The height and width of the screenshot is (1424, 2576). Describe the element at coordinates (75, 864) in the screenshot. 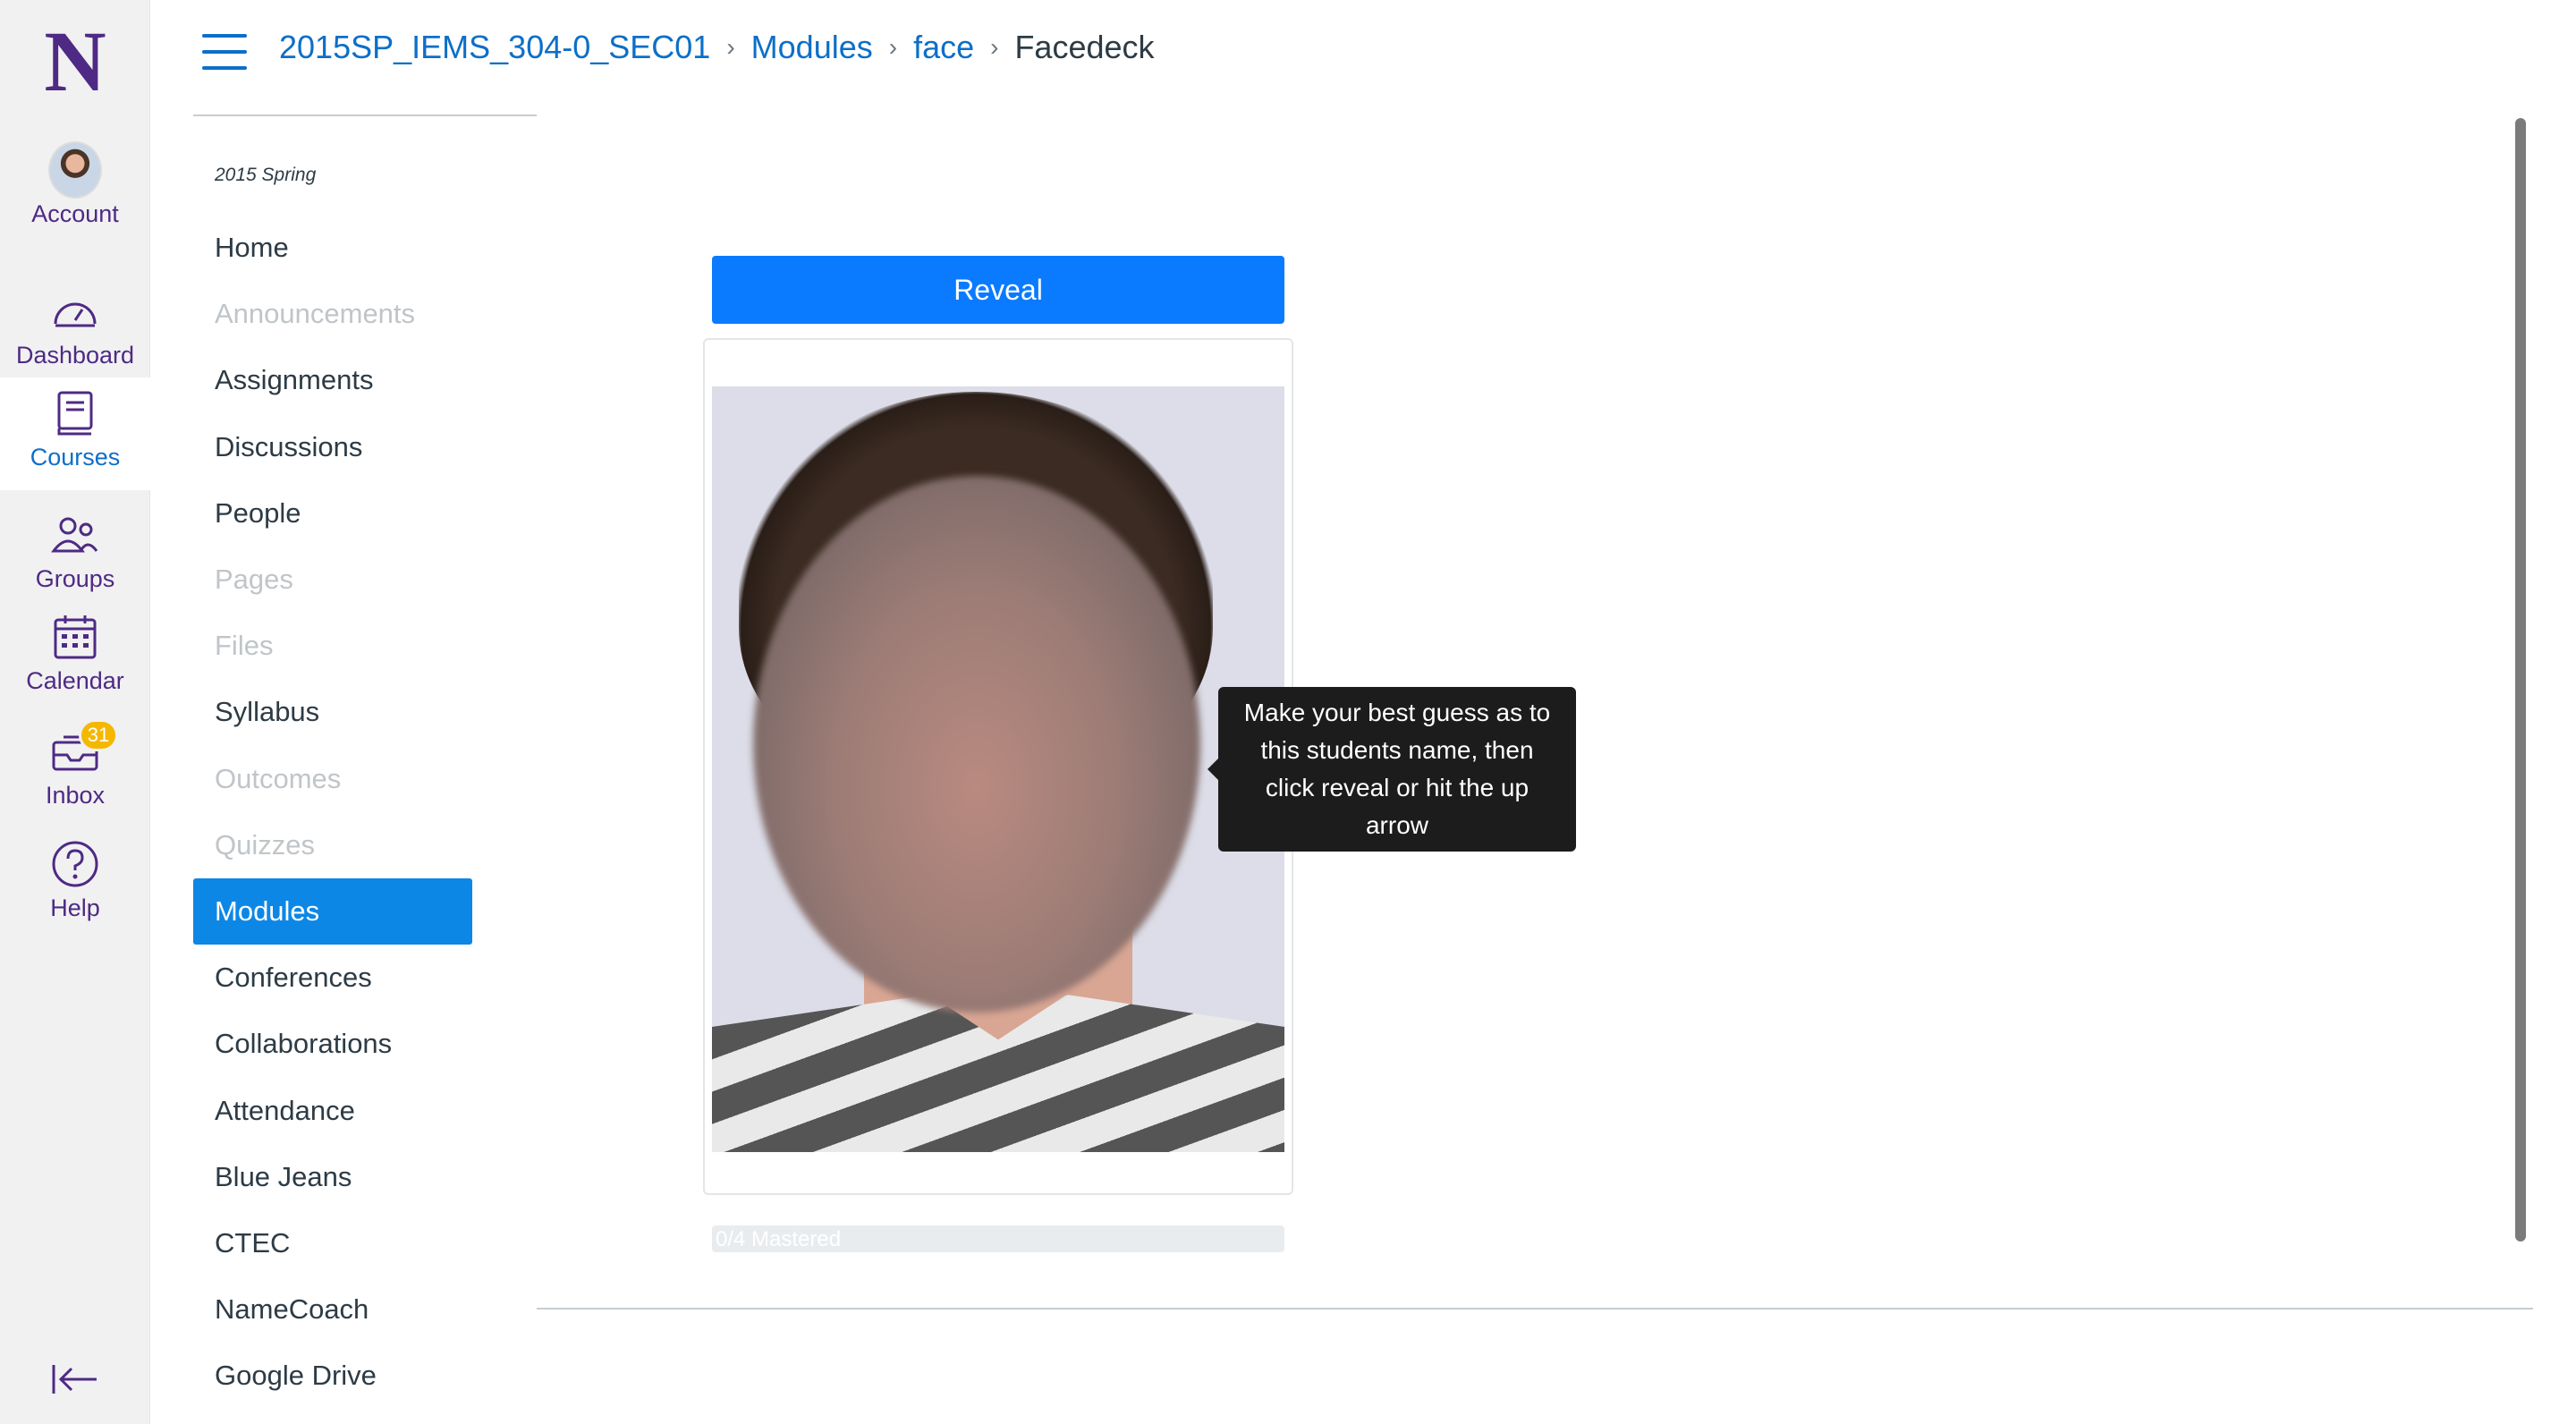

I see `help-icon` at that location.